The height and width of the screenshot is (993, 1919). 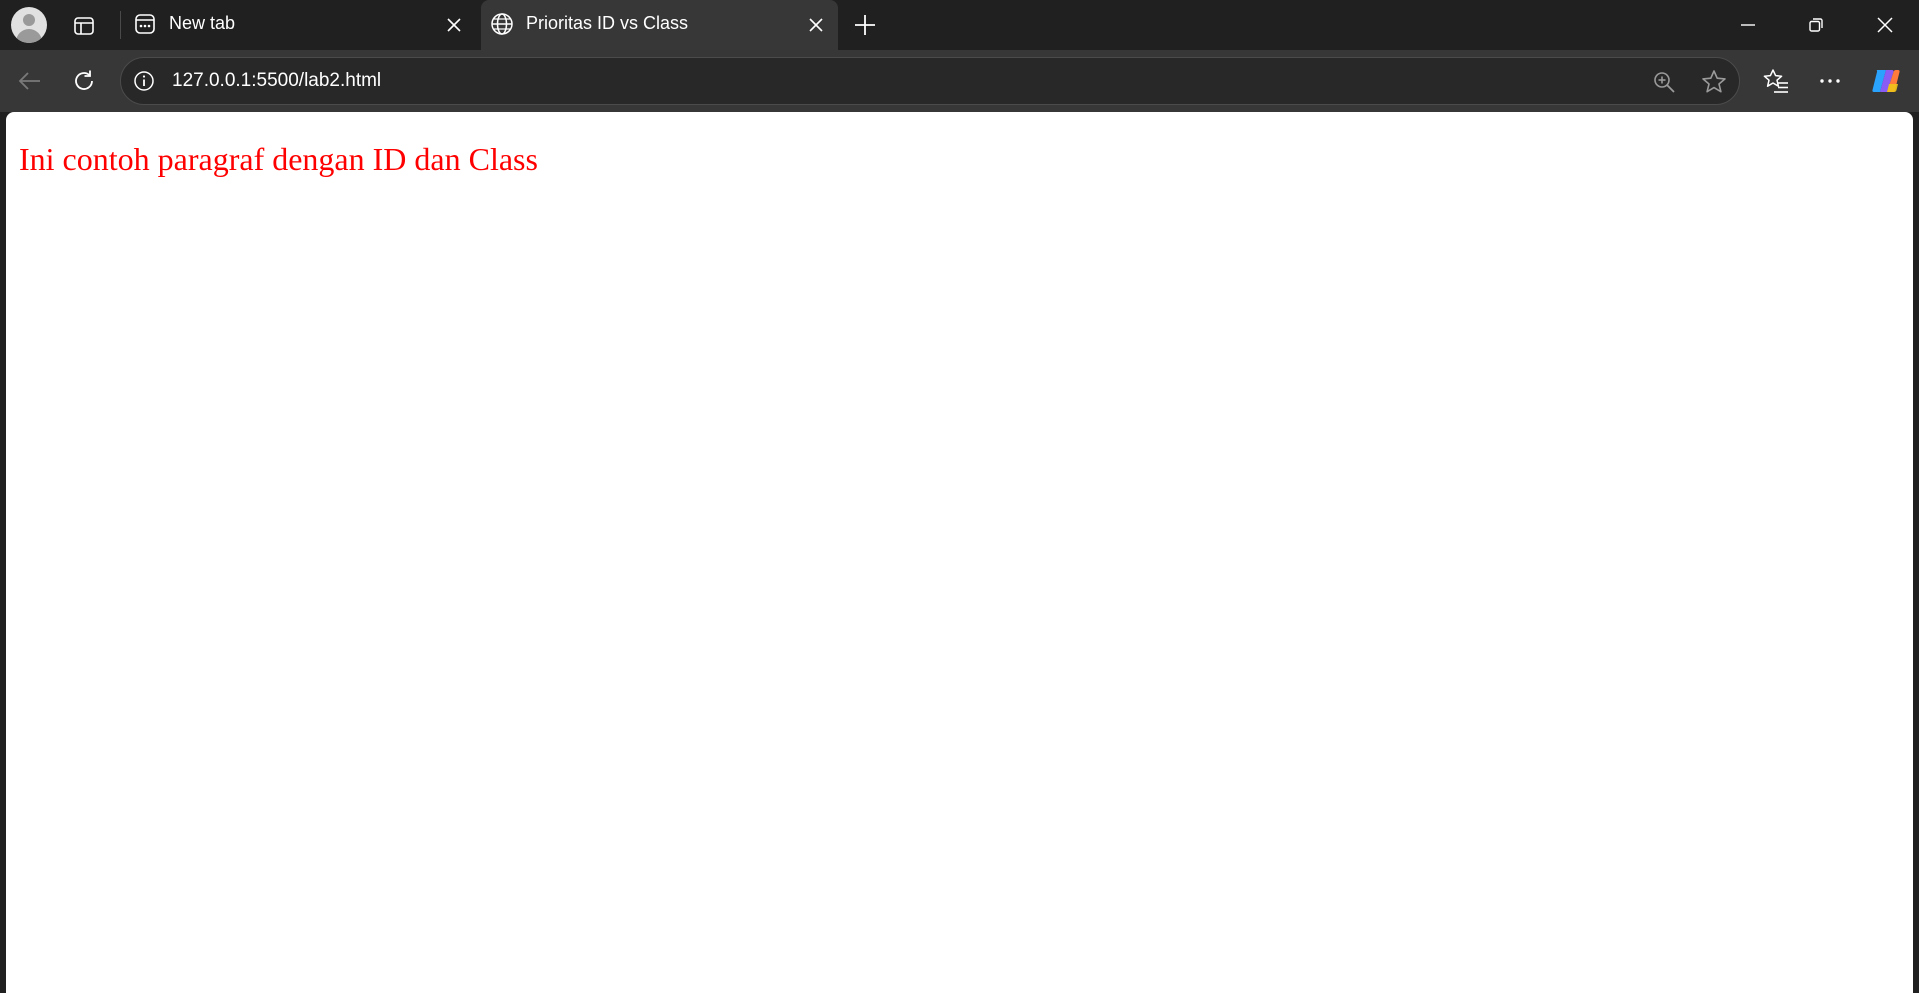 What do you see at coordinates (502, 24) in the screenshot?
I see `globe-icon` at bounding box center [502, 24].